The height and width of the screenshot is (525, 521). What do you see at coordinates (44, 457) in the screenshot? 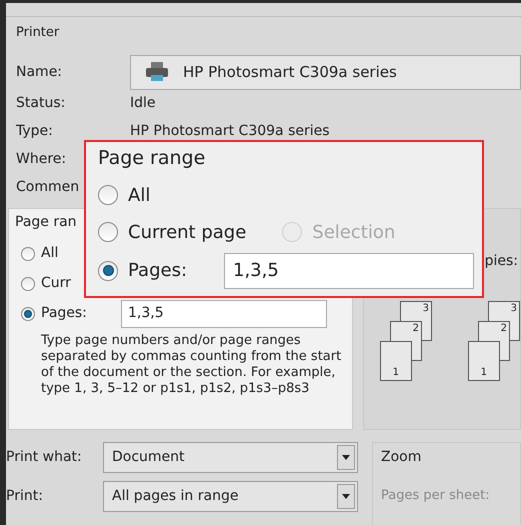
I see `field-label: Print what:` at bounding box center [44, 457].